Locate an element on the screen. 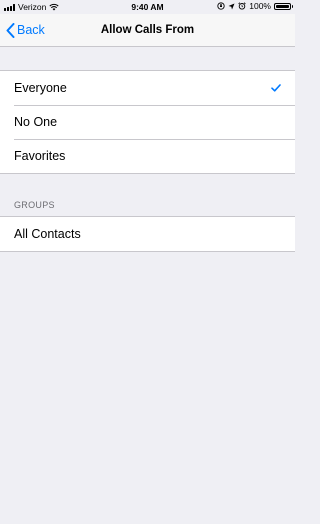 Image resolution: width=320 pixels, height=524 pixels. battery-icon is located at coordinates (283, 6).